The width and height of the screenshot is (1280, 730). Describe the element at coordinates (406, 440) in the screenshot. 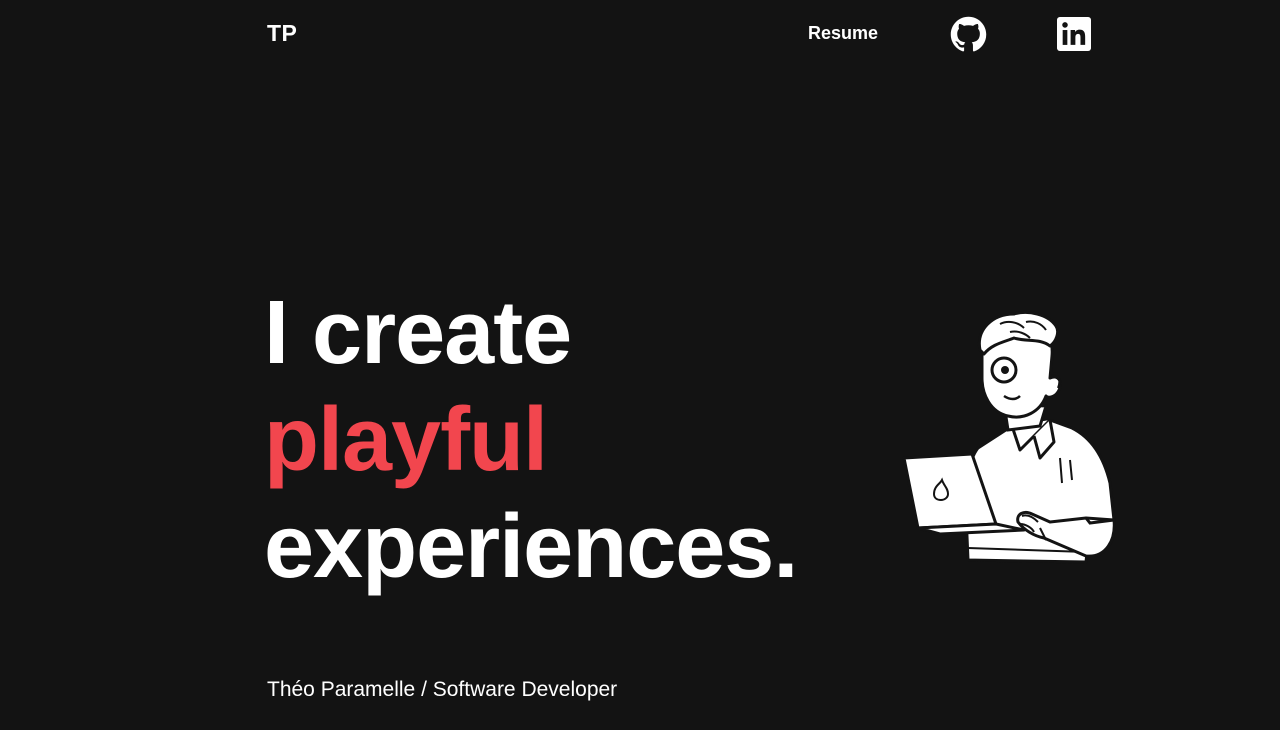

I see `hero-line-2-accent: playful` at that location.